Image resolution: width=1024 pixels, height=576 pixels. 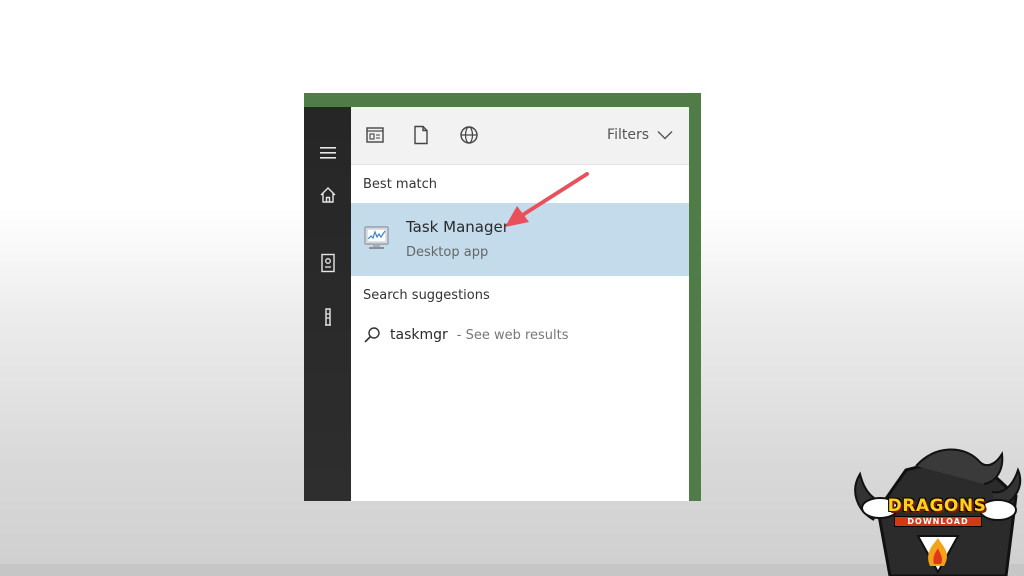 I want to click on filter-toolbar: Filters, so click(x=520, y=136).